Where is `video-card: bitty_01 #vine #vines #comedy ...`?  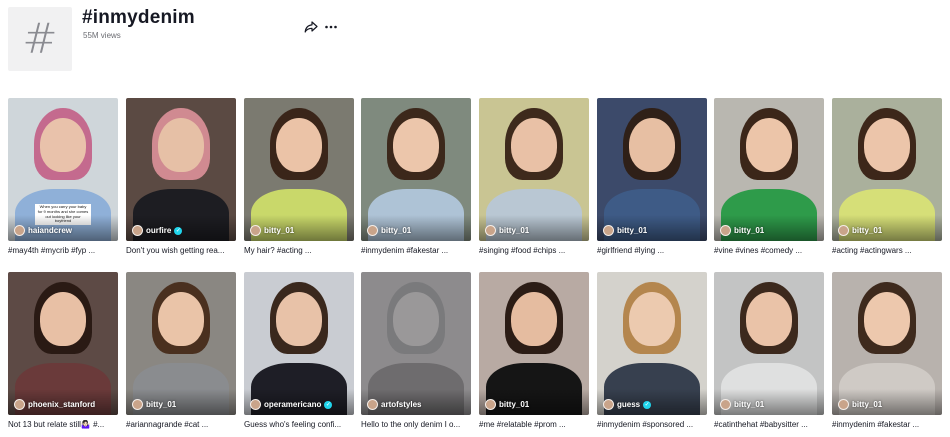 video-card: bitty_01 #vine #vines #comedy ... is located at coordinates (769, 176).